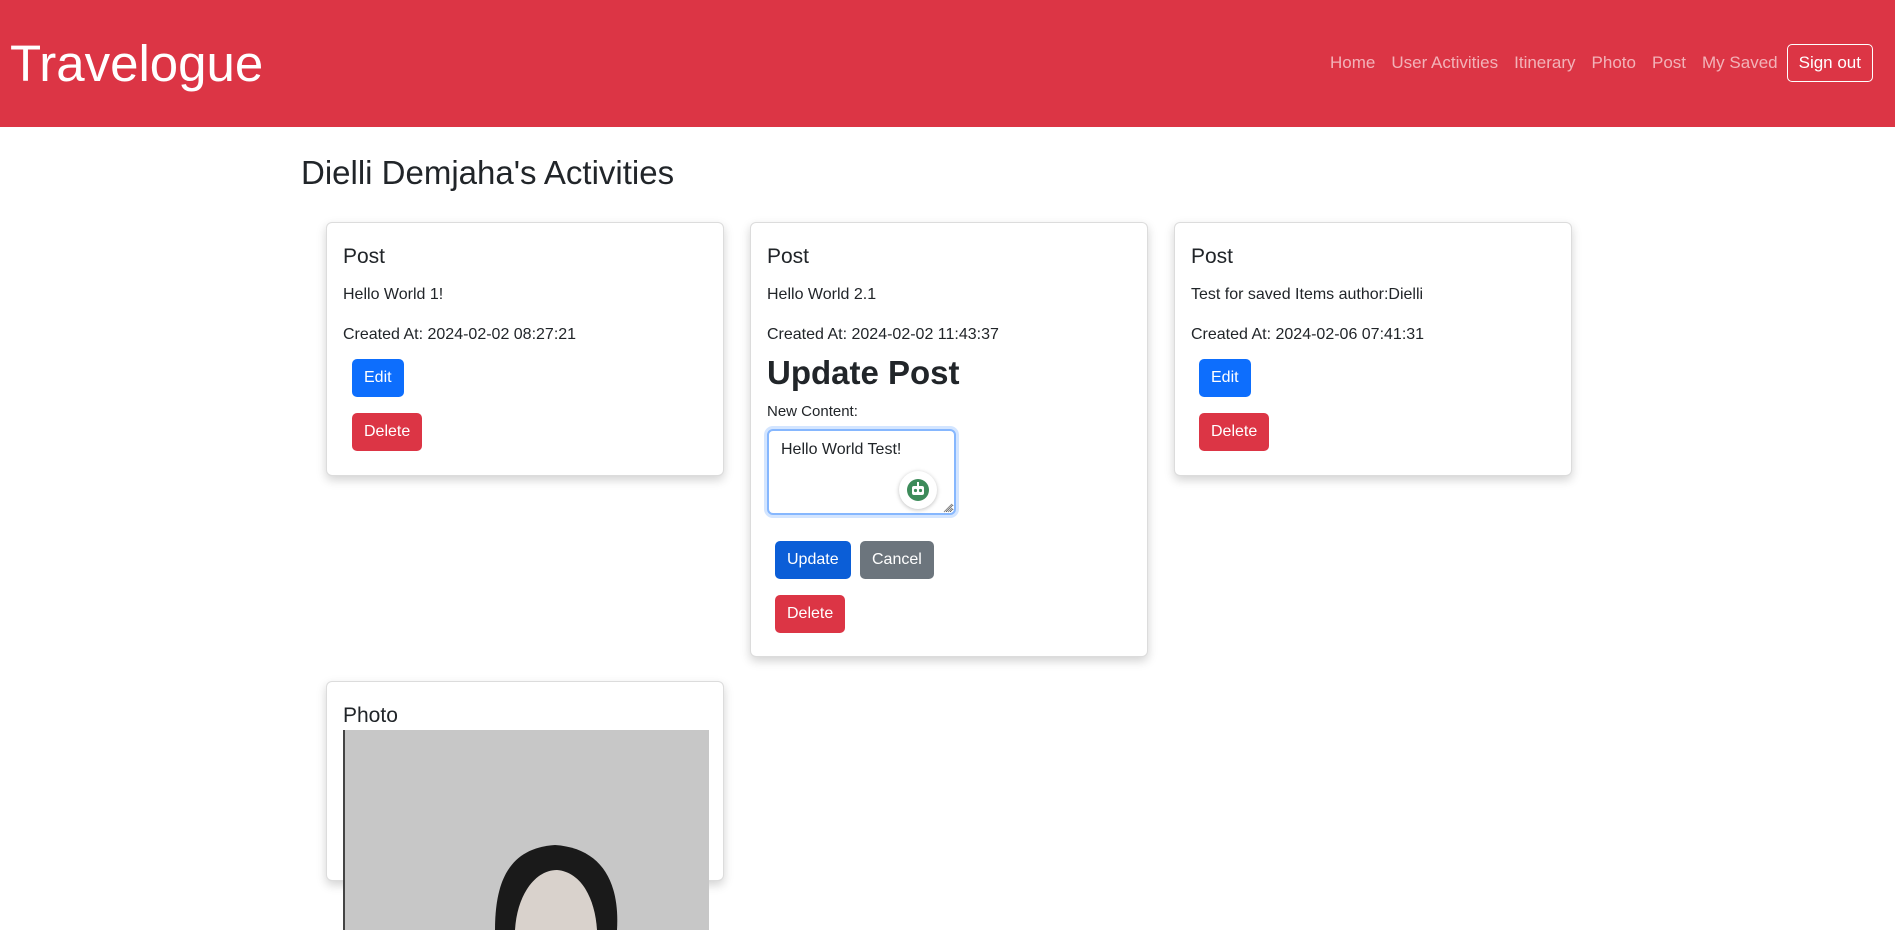 Image resolution: width=1895 pixels, height=930 pixels. Describe the element at coordinates (812, 411) in the screenshot. I see `new-content-label: New Content:` at that location.